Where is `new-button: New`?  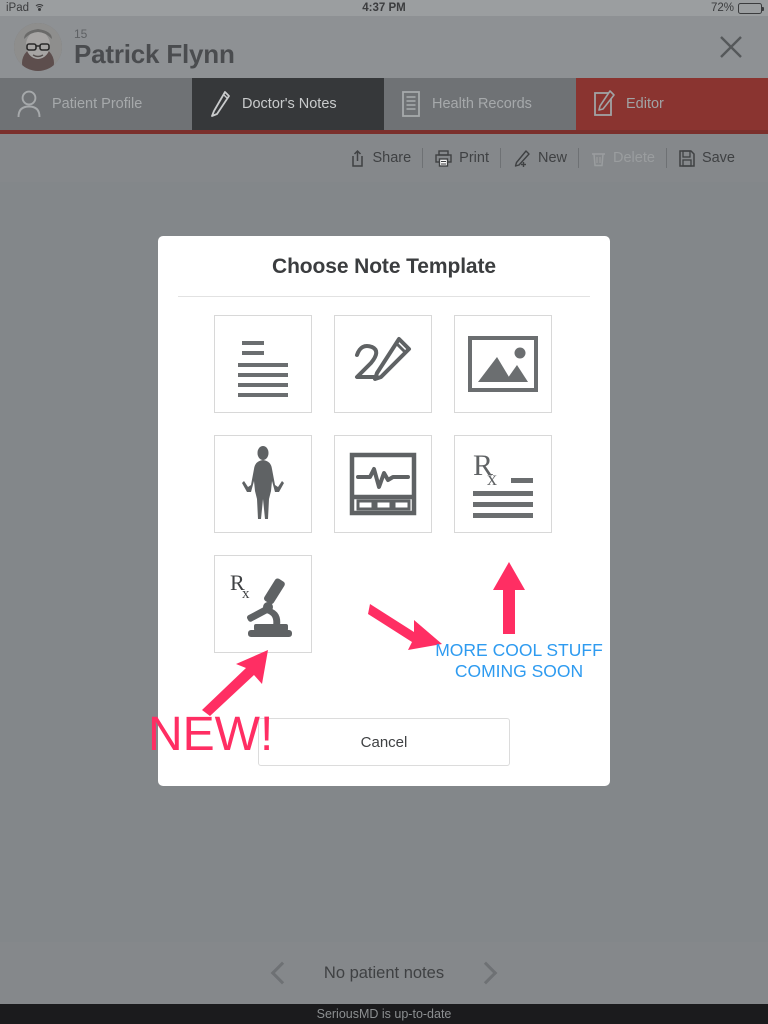
new-button: New is located at coordinates (539, 158).